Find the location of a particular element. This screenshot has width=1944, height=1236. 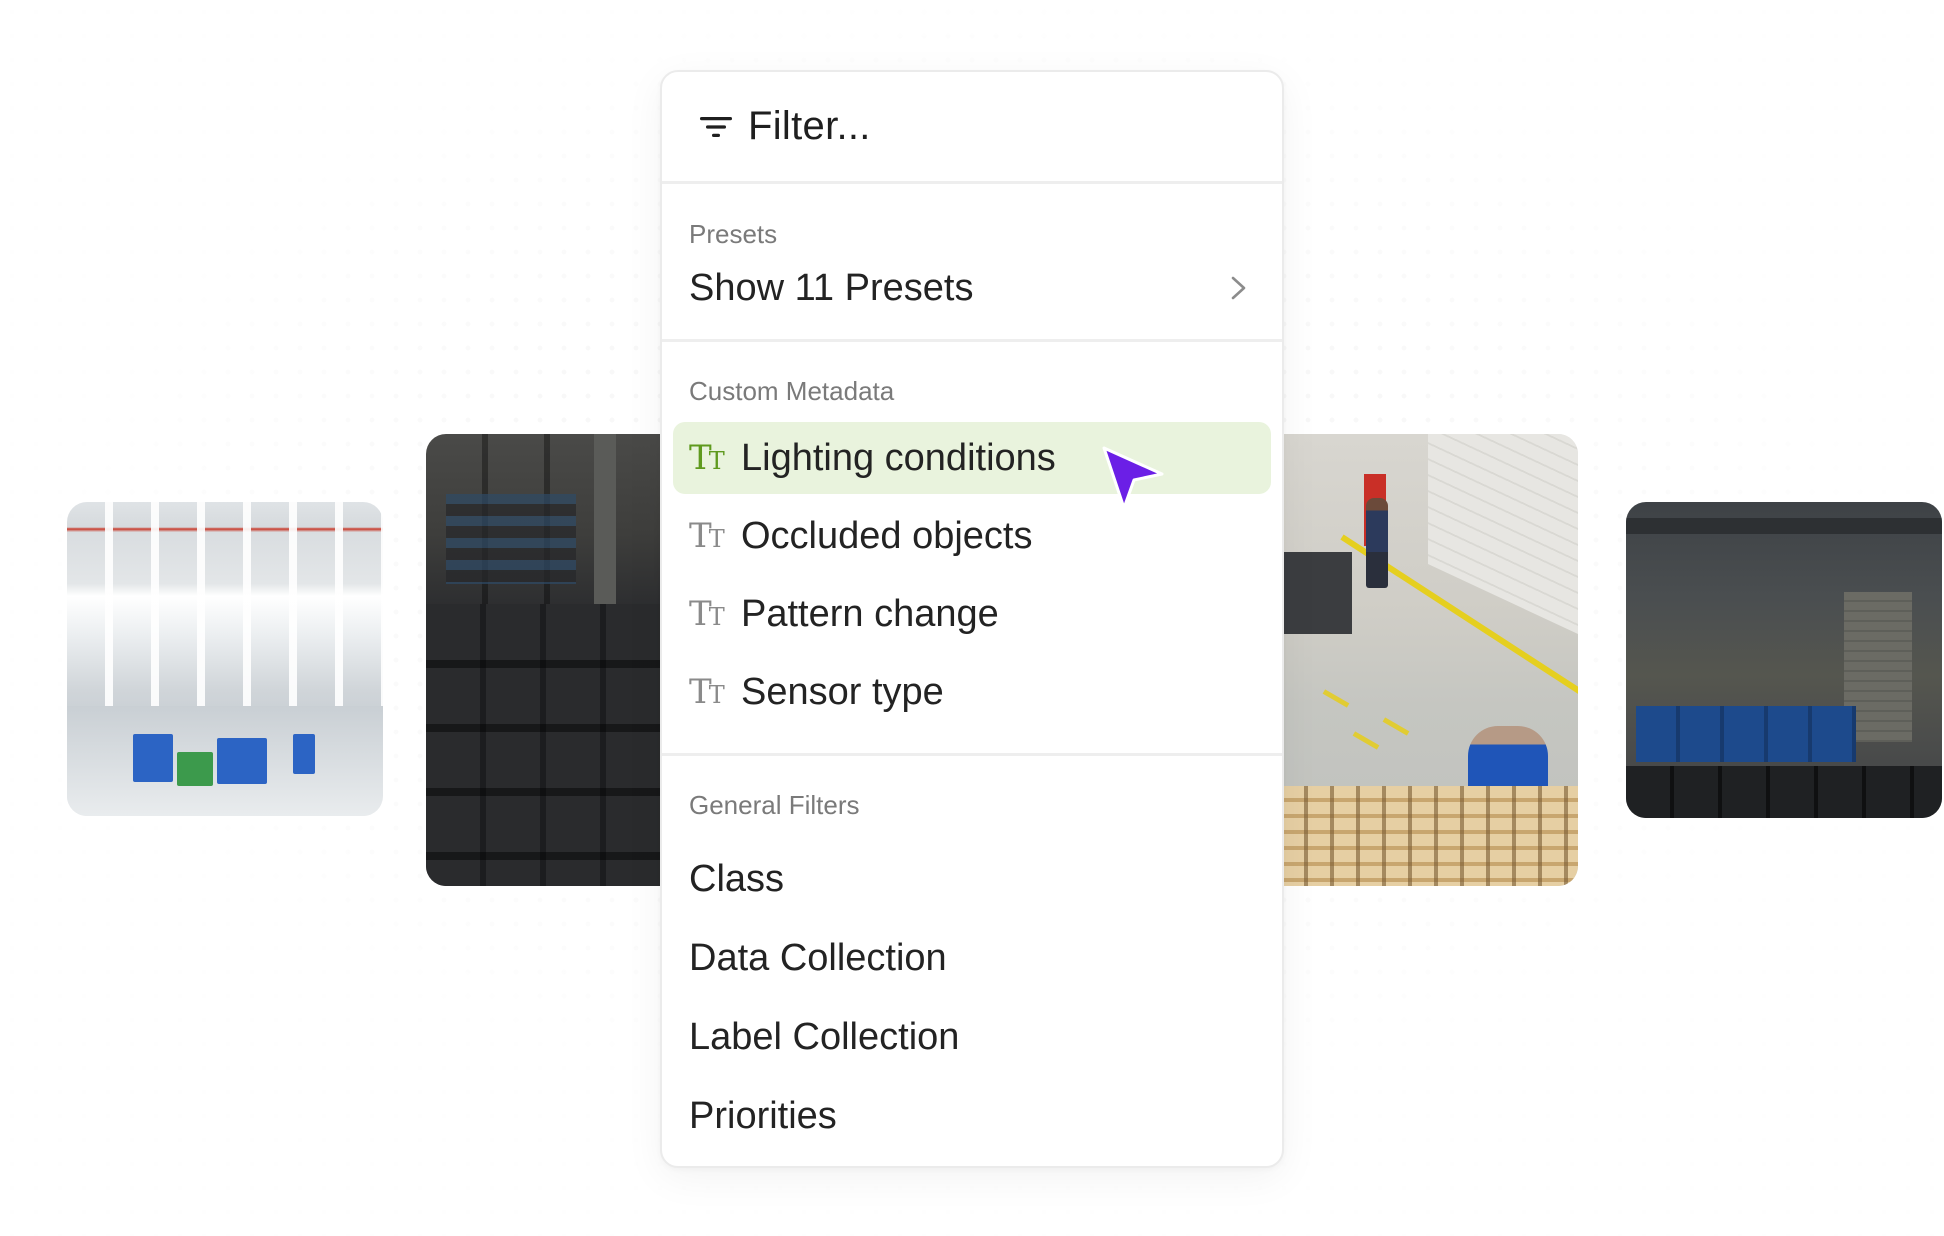

general-filter-priorities: Priorities is located at coordinates (972, 1116).